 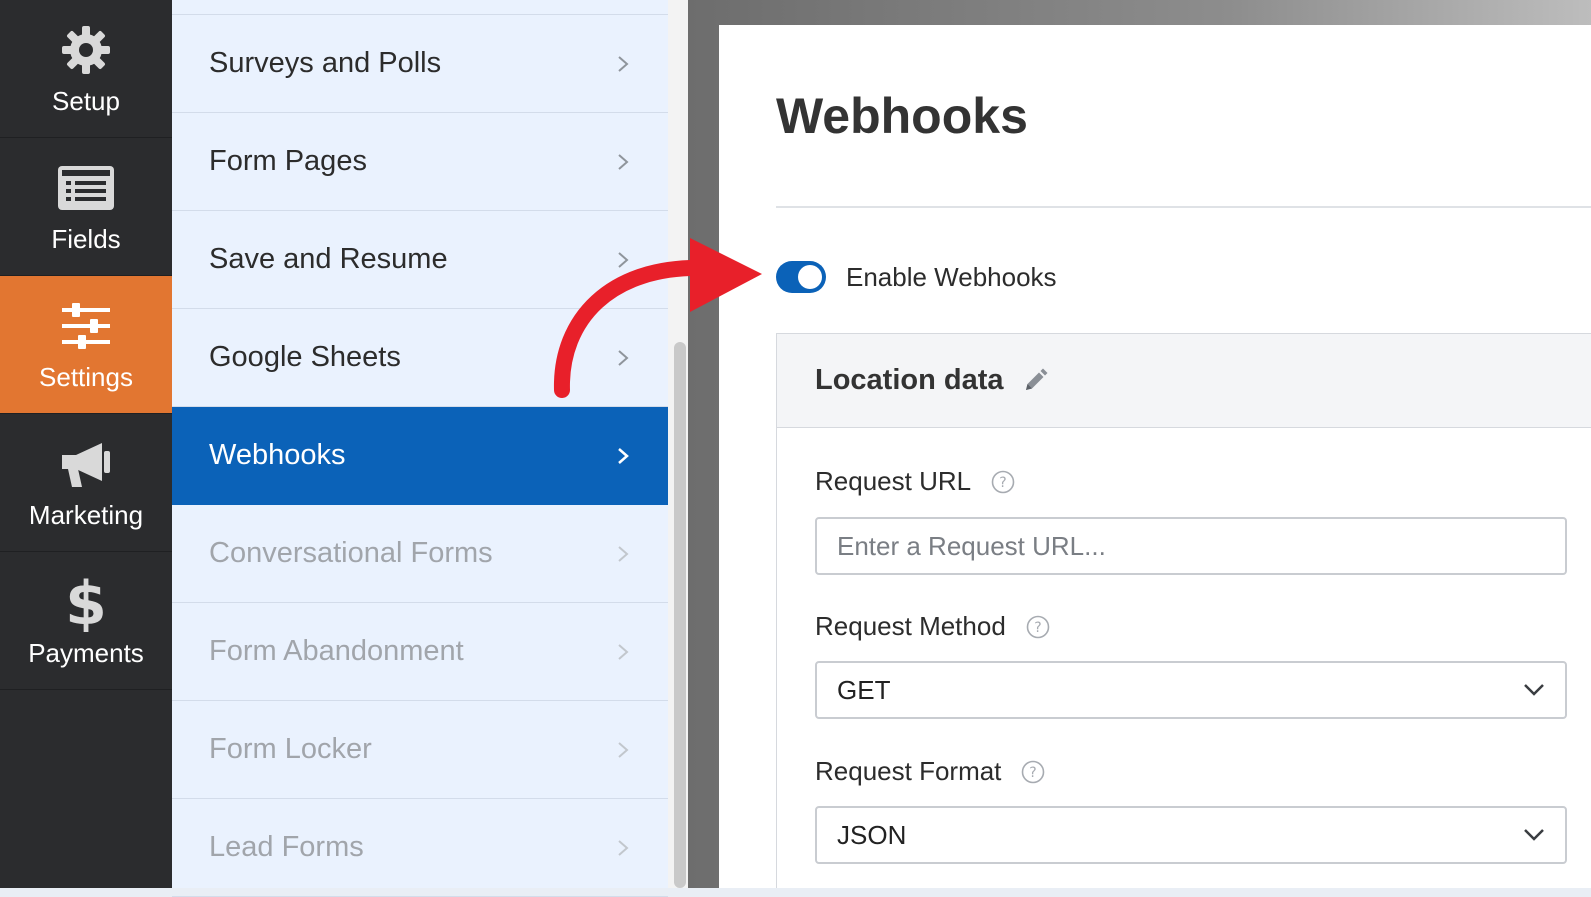 I want to click on toggle-knob, so click(x=810, y=277).